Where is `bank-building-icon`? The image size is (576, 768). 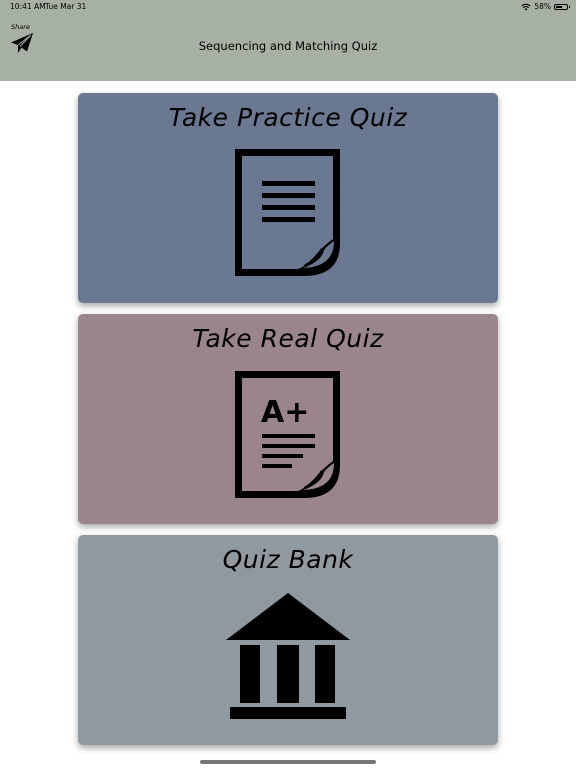
bank-building-icon is located at coordinates (288, 656).